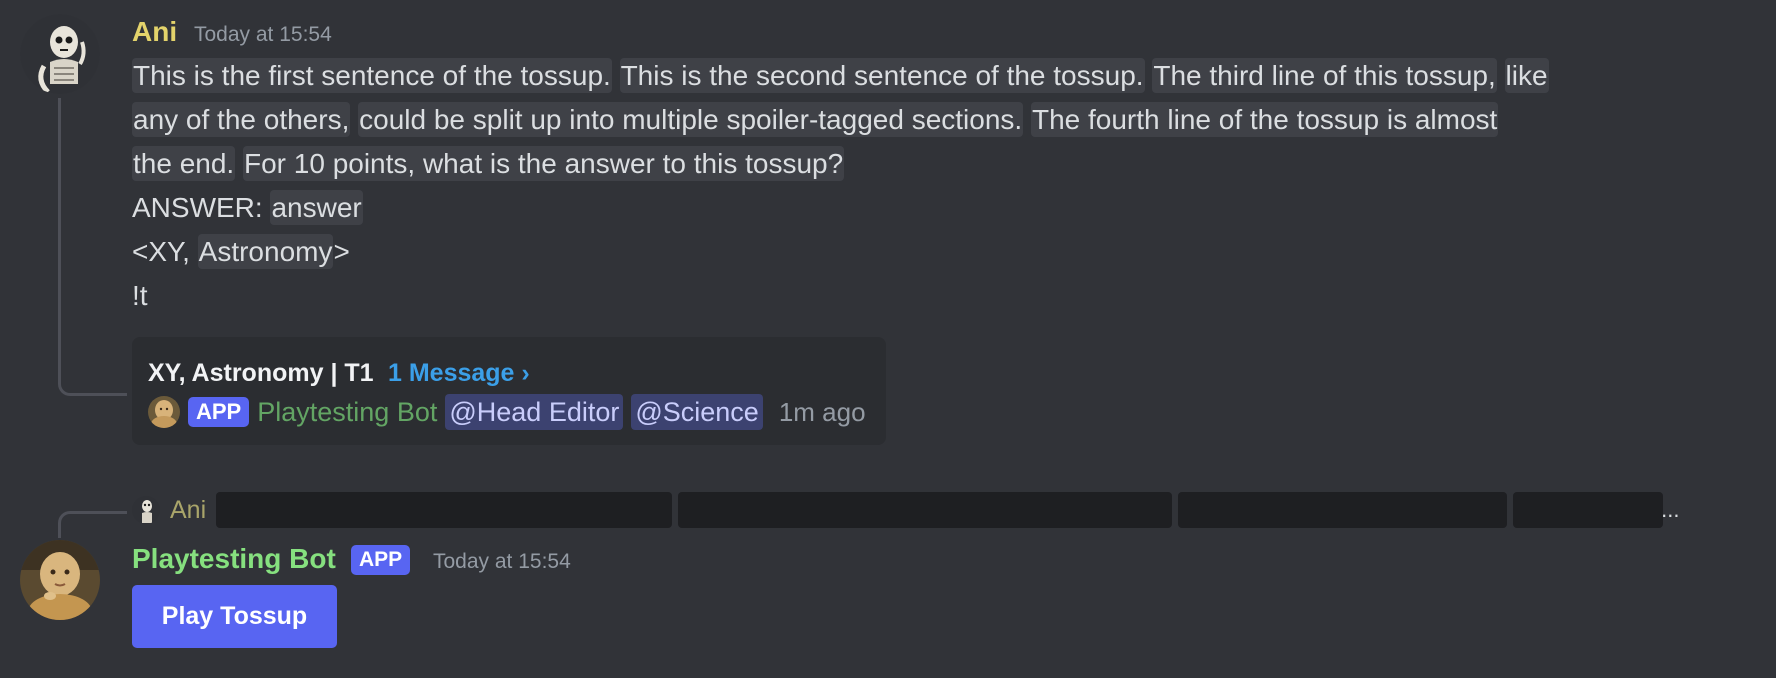 The width and height of the screenshot is (1776, 678). Describe the element at coordinates (341, 251) in the screenshot. I see `category-suffix: >` at that location.